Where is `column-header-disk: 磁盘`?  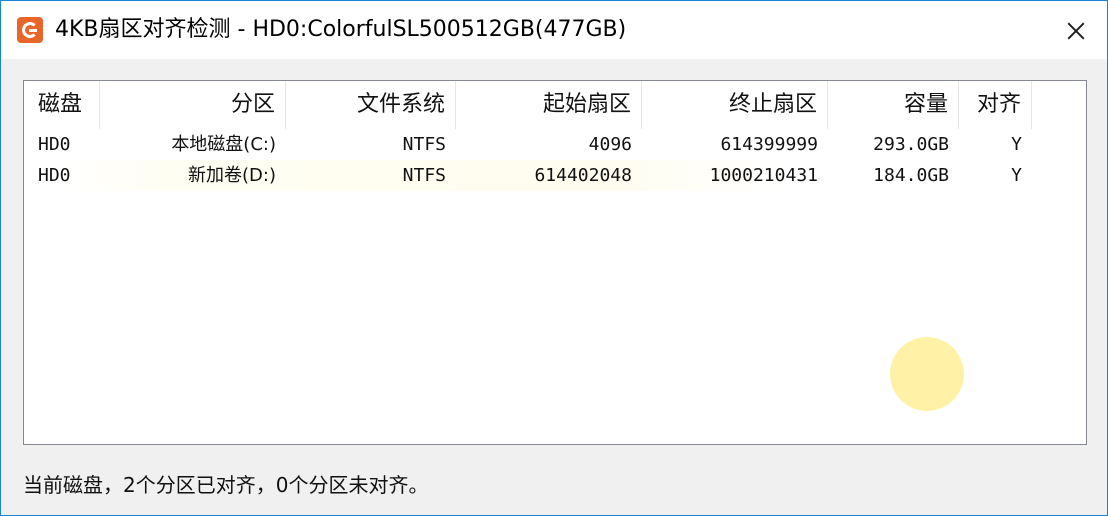 column-header-disk: 磁盘 is located at coordinates (62, 105).